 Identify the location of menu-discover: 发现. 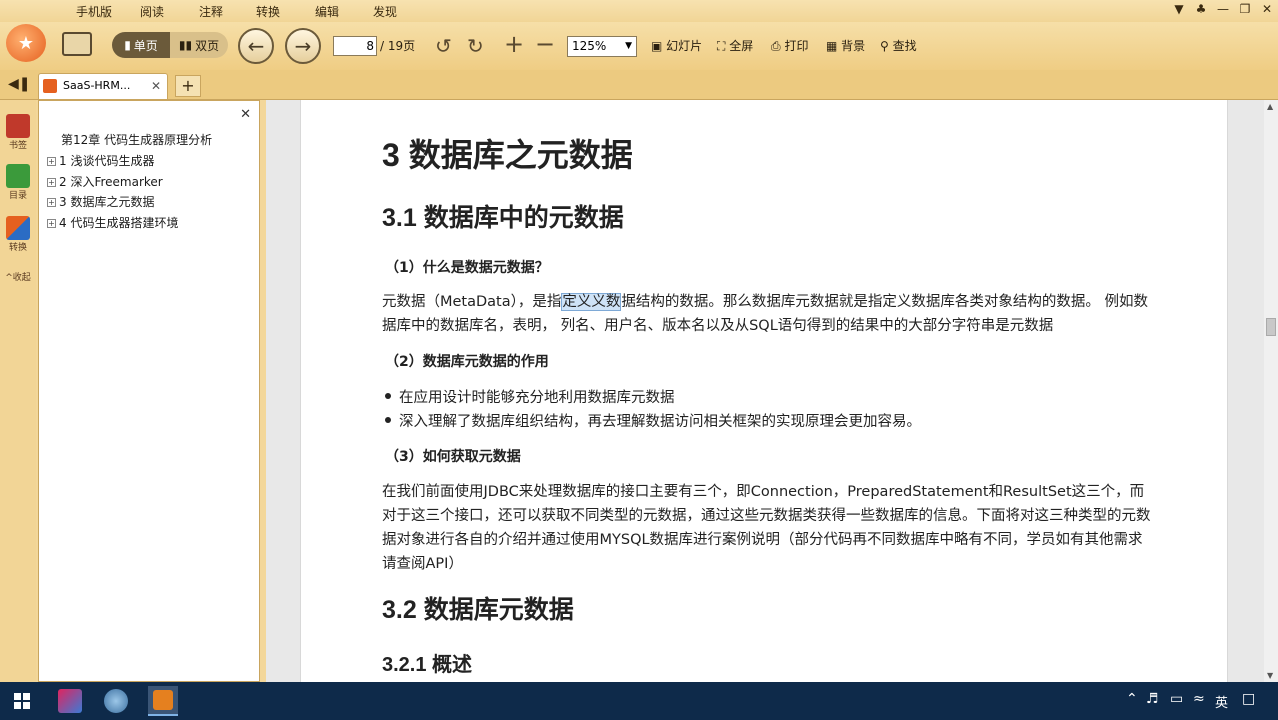
(385, 11).